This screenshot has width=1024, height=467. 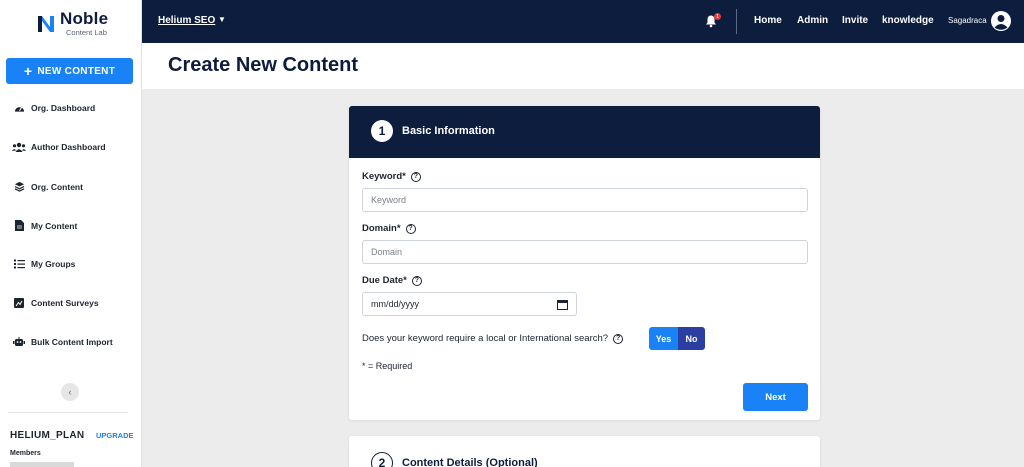 What do you see at coordinates (47, 435) in the screenshot?
I see `plan-name: HELIUM_PLAN` at bounding box center [47, 435].